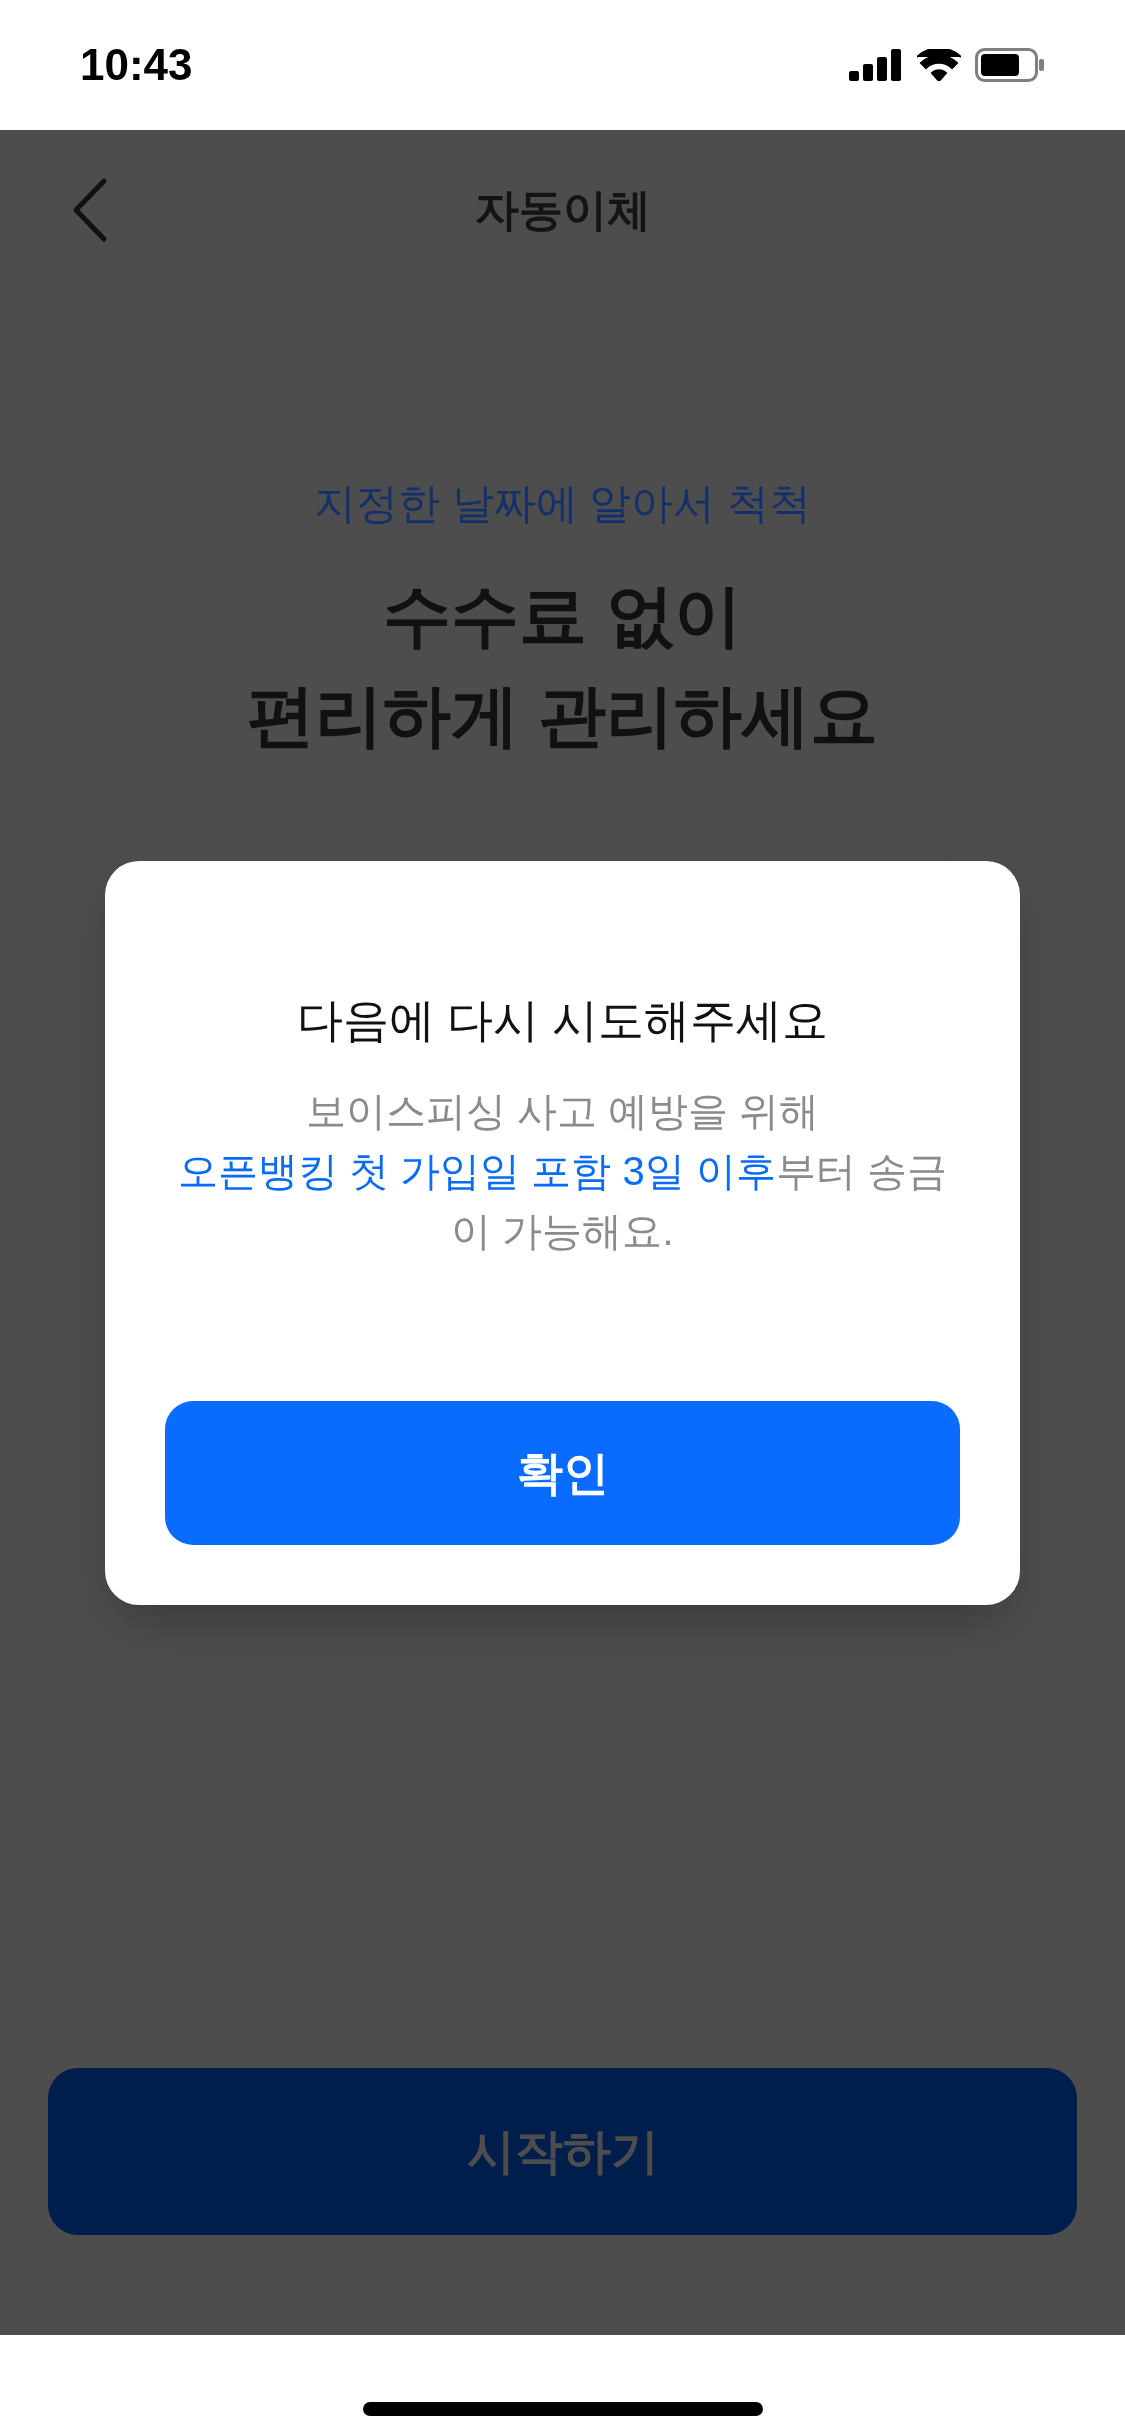 The height and width of the screenshot is (2436, 1125). I want to click on dialog-message: 보이스피싱 사고 예방을 위해 오픈뱅킹 첫 가입일 포함 3일 이후부터 송금이 가능해요., so click(562, 1171).